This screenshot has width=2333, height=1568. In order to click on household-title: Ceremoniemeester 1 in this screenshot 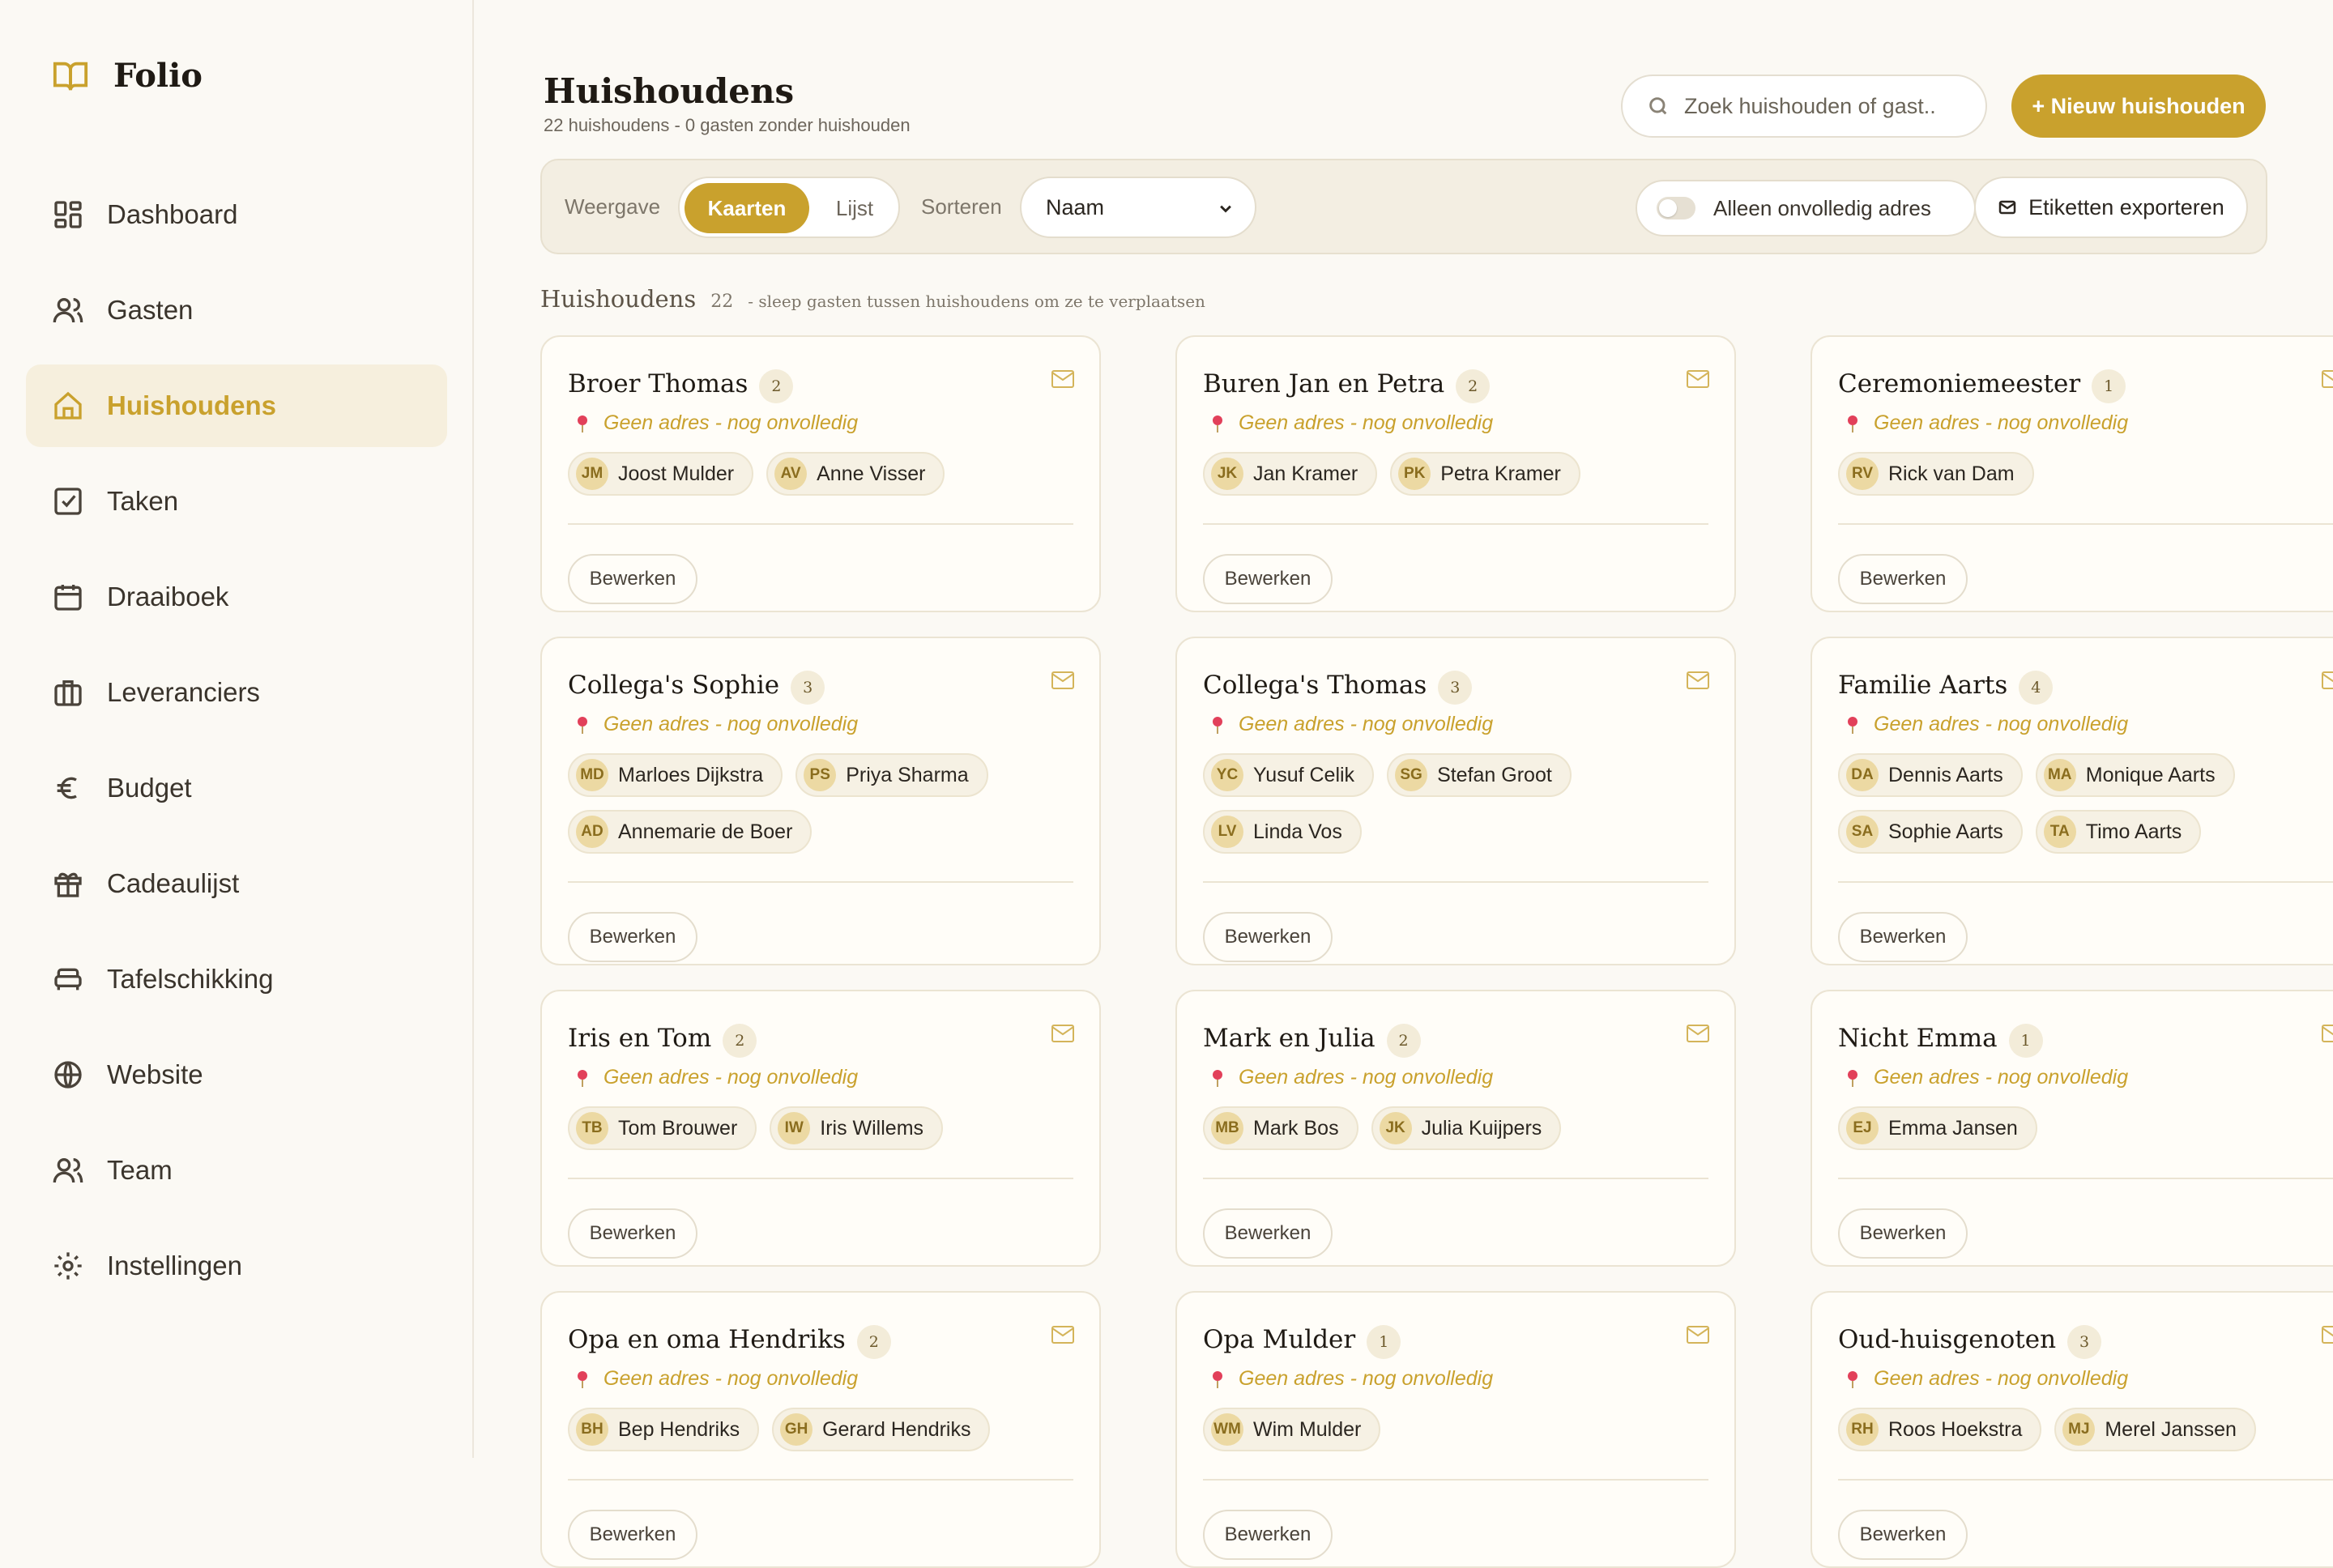, I will do `click(1982, 383)`.